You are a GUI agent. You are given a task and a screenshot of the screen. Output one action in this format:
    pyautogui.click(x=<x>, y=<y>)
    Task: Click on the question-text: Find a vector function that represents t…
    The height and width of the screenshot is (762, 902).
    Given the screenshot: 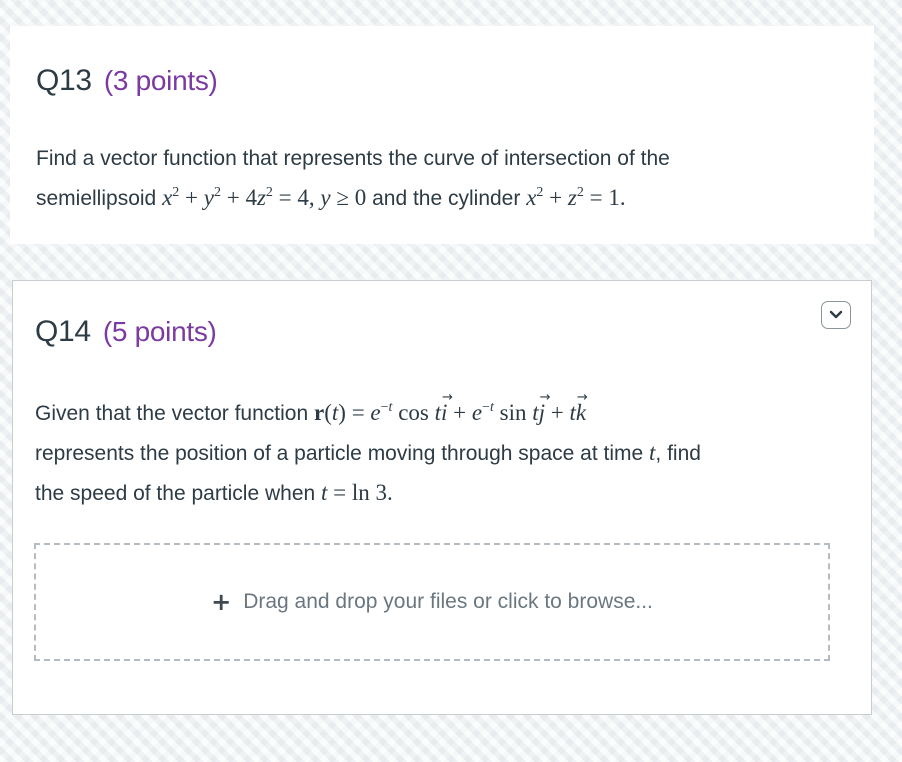 What is the action you would take?
    pyautogui.click(x=353, y=178)
    